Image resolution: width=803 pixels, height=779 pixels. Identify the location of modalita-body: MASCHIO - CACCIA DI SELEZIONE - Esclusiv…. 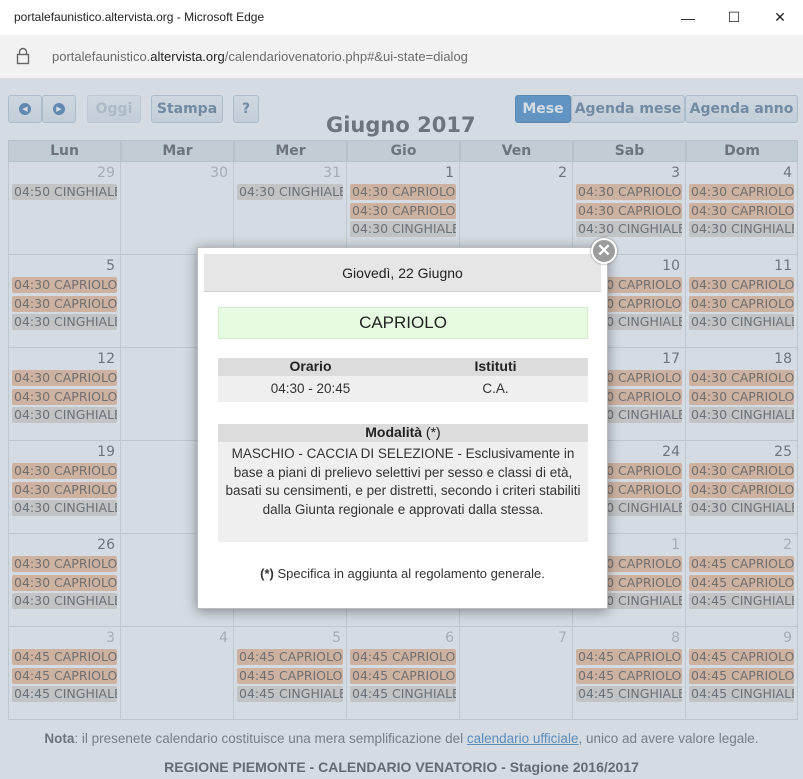
(403, 492).